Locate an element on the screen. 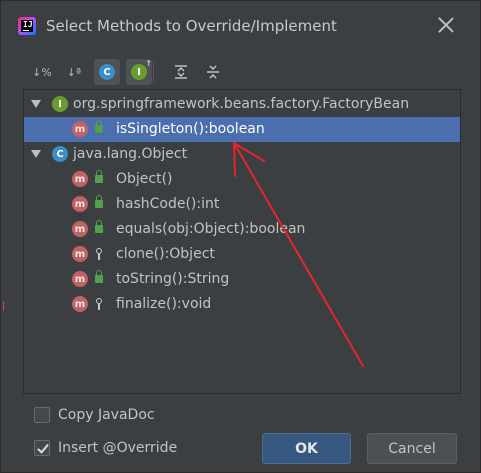  method-signature: clone():Object is located at coordinates (165, 254).